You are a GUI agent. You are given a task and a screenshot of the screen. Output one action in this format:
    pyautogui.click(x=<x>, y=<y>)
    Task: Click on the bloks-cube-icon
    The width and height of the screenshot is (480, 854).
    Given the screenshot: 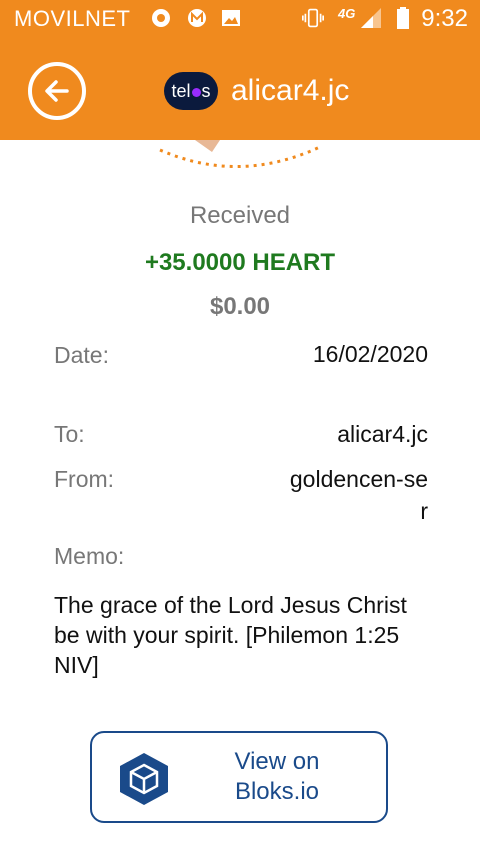 What is the action you would take?
    pyautogui.click(x=144, y=779)
    